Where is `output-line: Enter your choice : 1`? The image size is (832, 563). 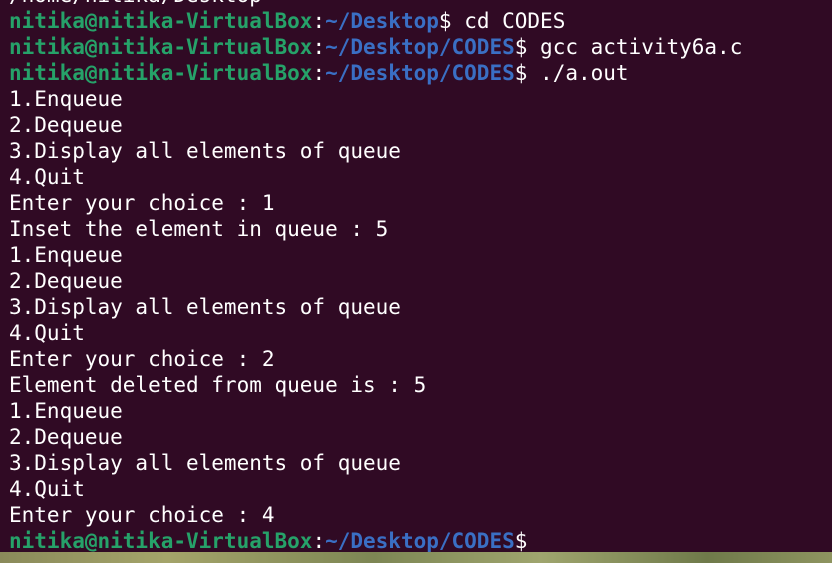 output-line: Enter your choice : 1 is located at coordinates (142, 203).